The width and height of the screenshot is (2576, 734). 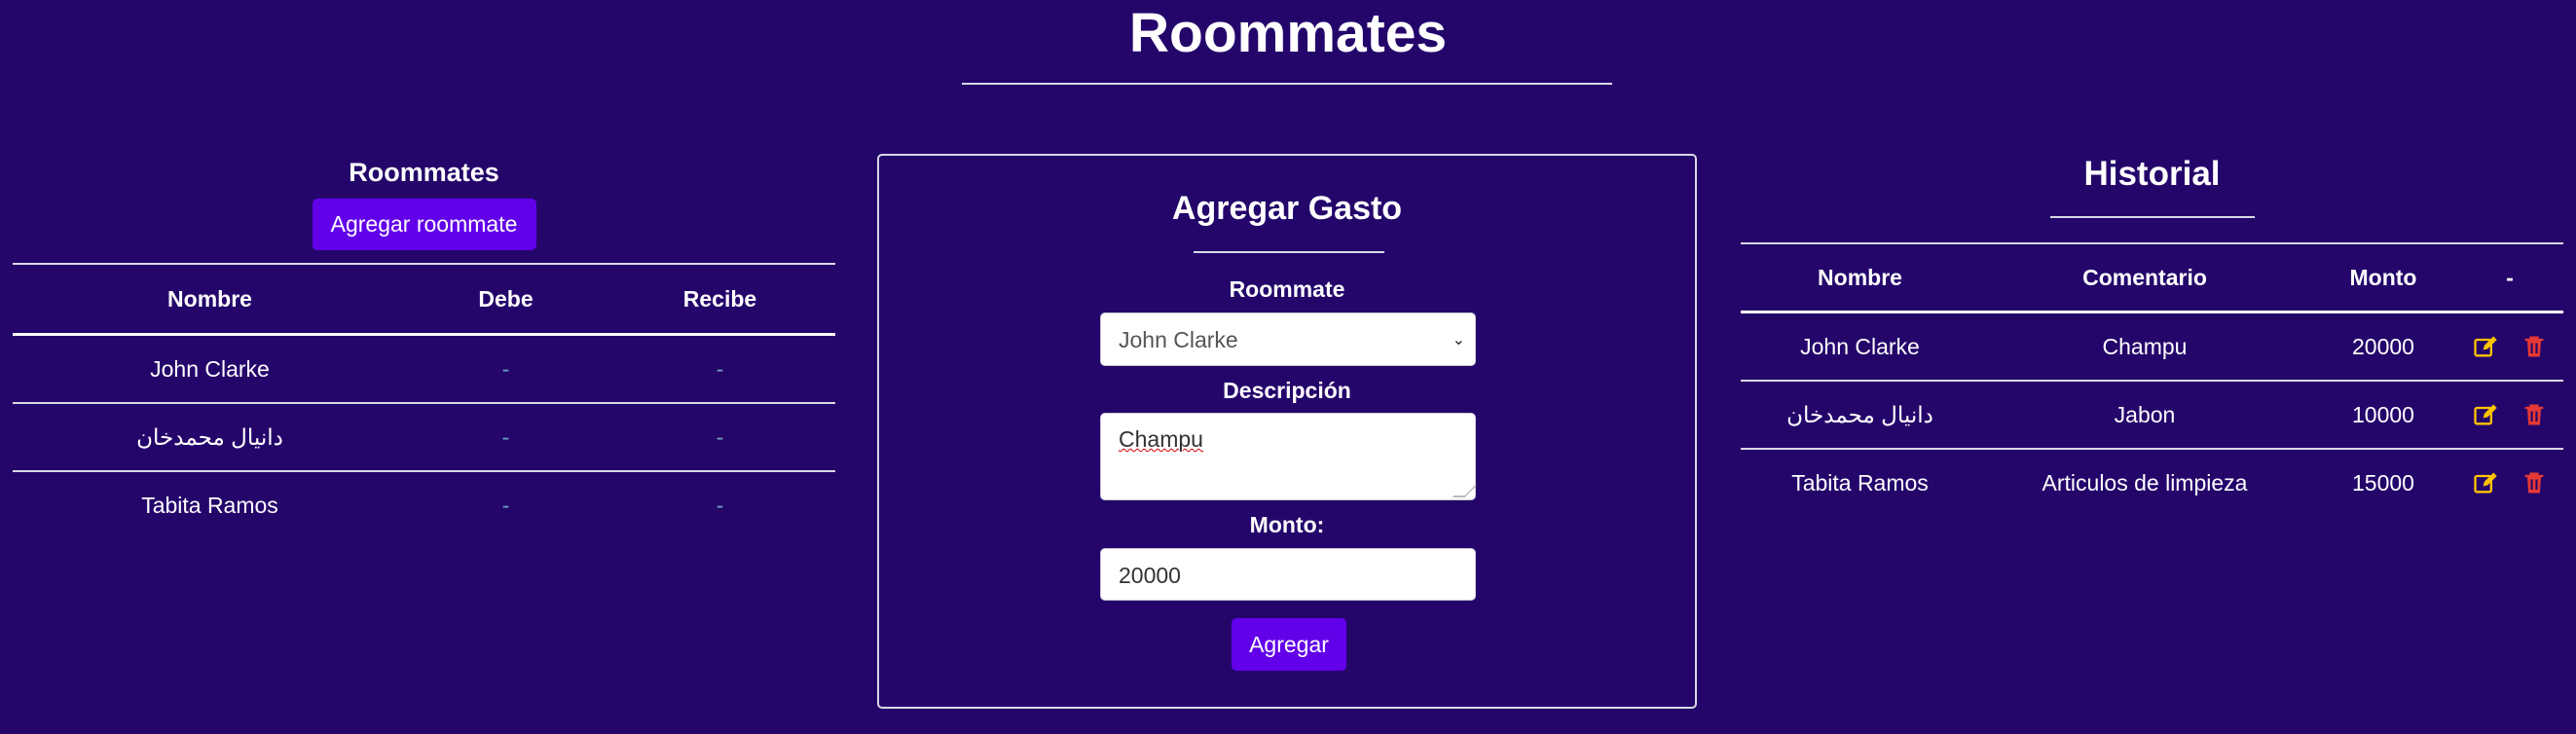 I want to click on selected-roommate: John Clarke, so click(x=1178, y=339).